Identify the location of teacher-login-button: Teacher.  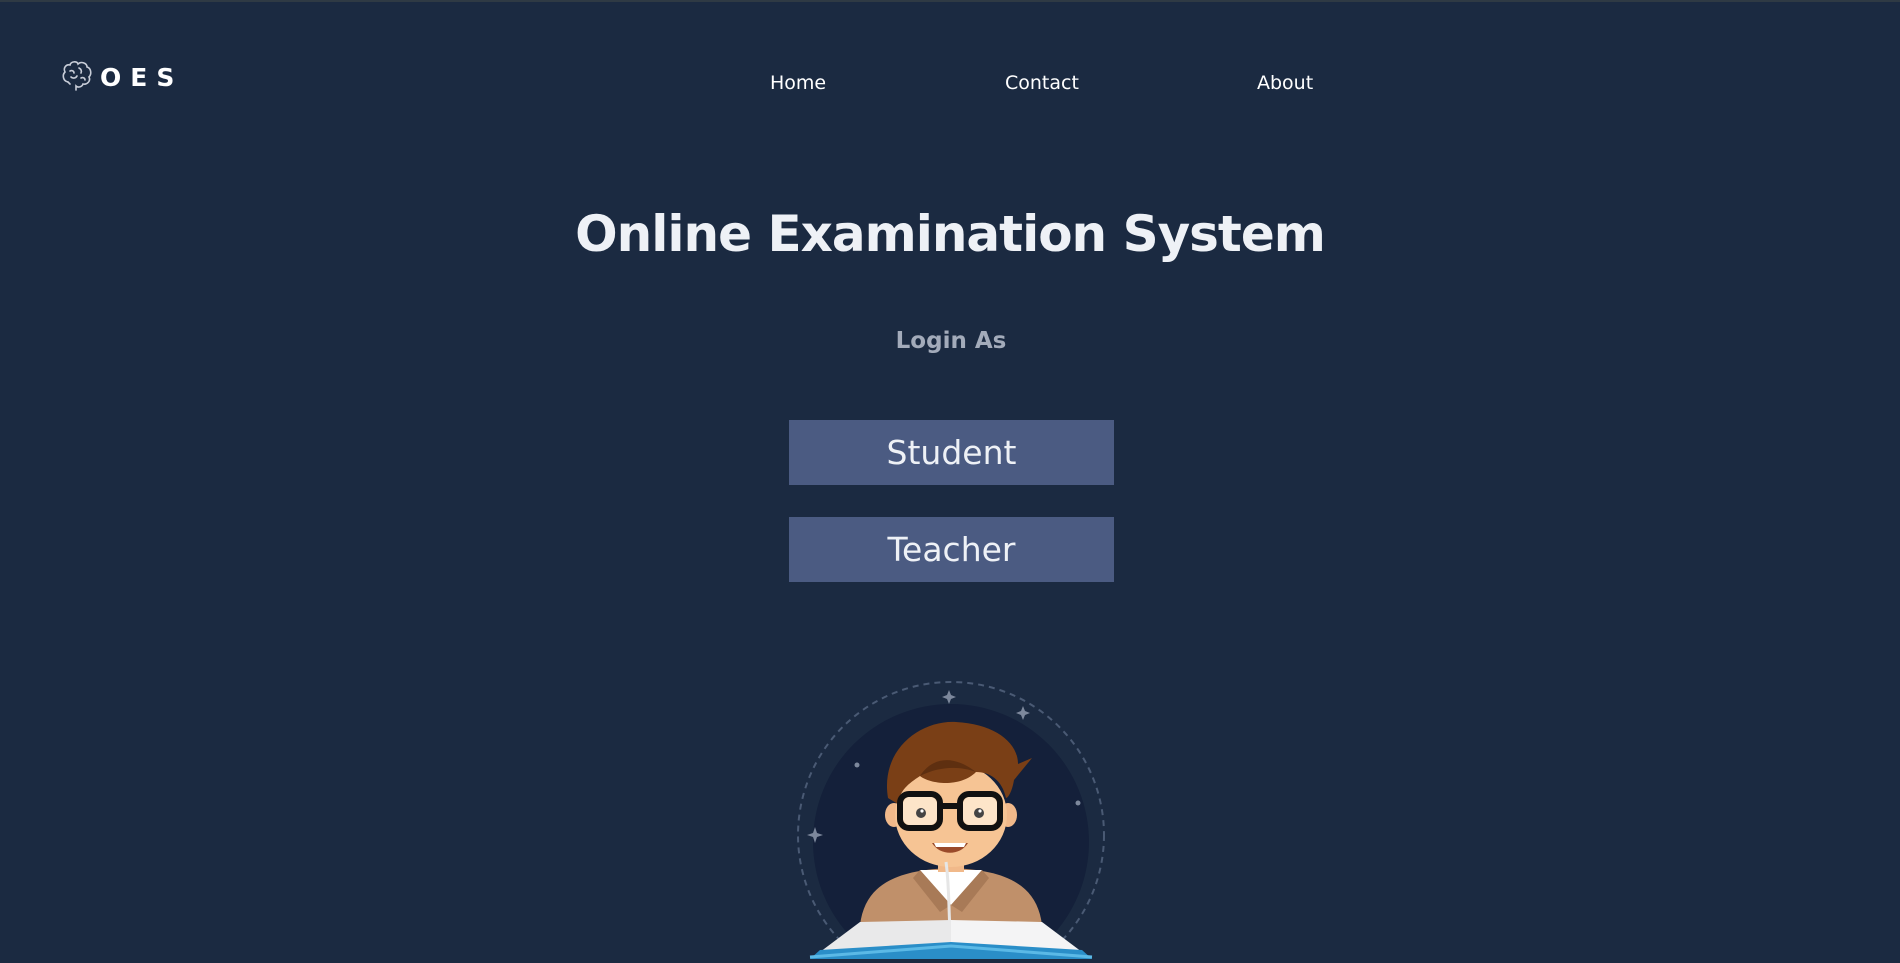
(951, 549).